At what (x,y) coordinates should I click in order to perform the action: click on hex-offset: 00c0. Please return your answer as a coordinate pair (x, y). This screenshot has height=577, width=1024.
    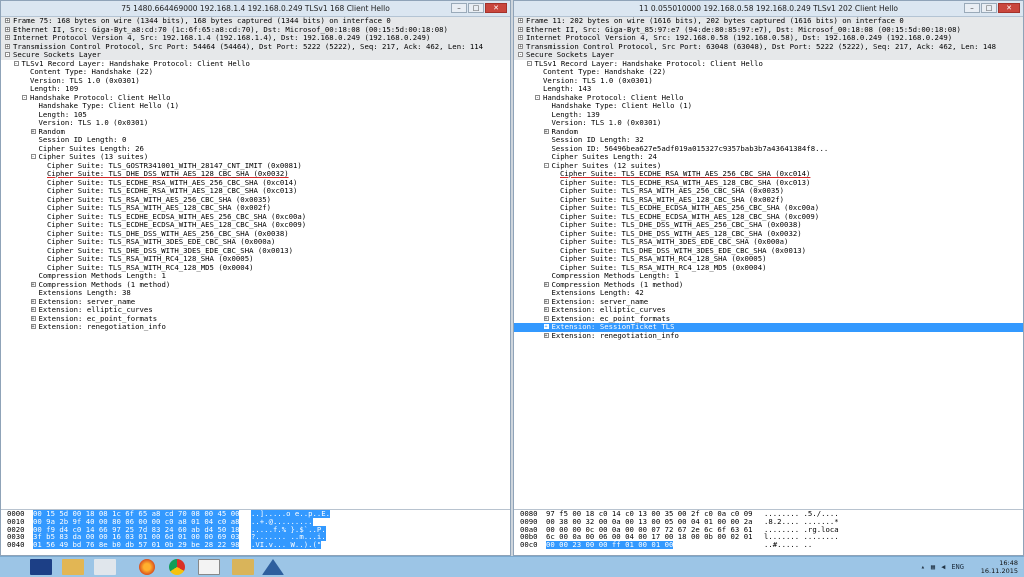
    Looking at the image, I should click on (529, 545).